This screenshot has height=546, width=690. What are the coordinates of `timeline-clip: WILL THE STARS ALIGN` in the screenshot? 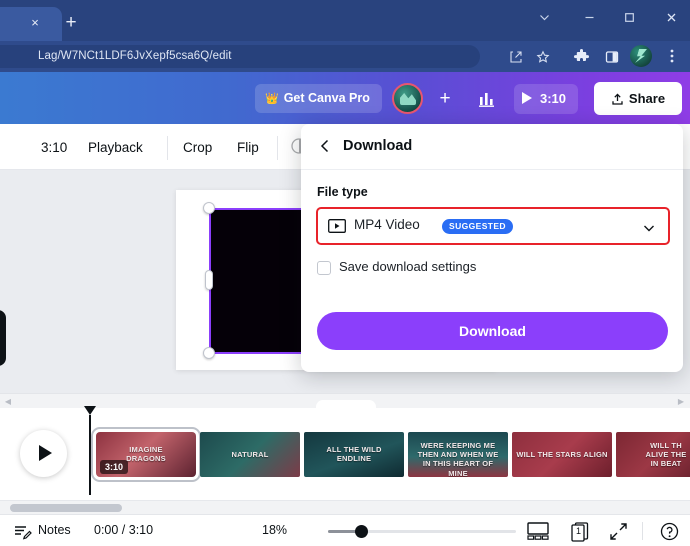 It's located at (562, 454).